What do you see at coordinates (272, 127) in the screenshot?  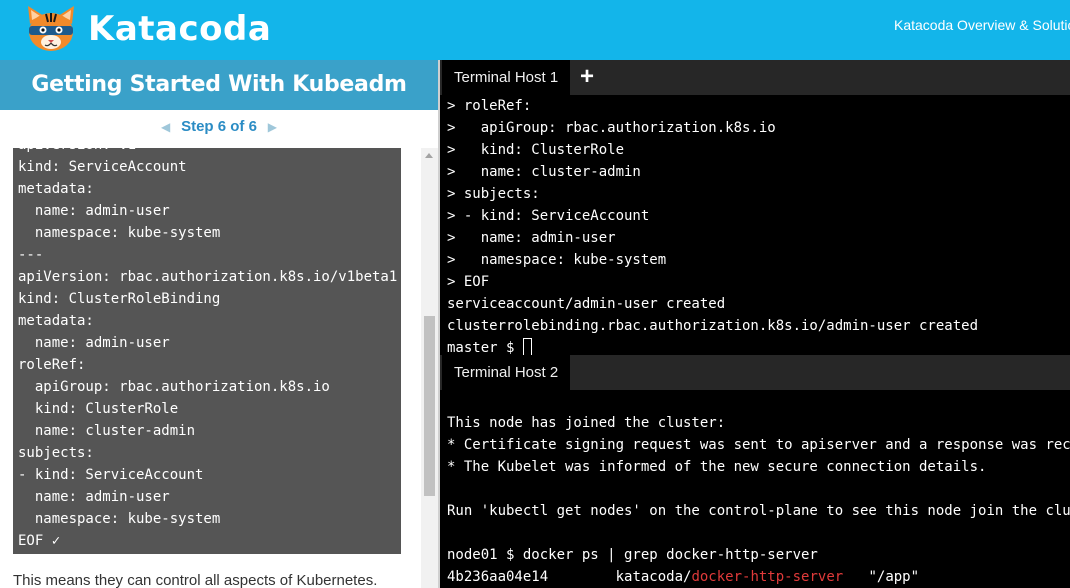 I see `chevron-right-icon: ▶` at bounding box center [272, 127].